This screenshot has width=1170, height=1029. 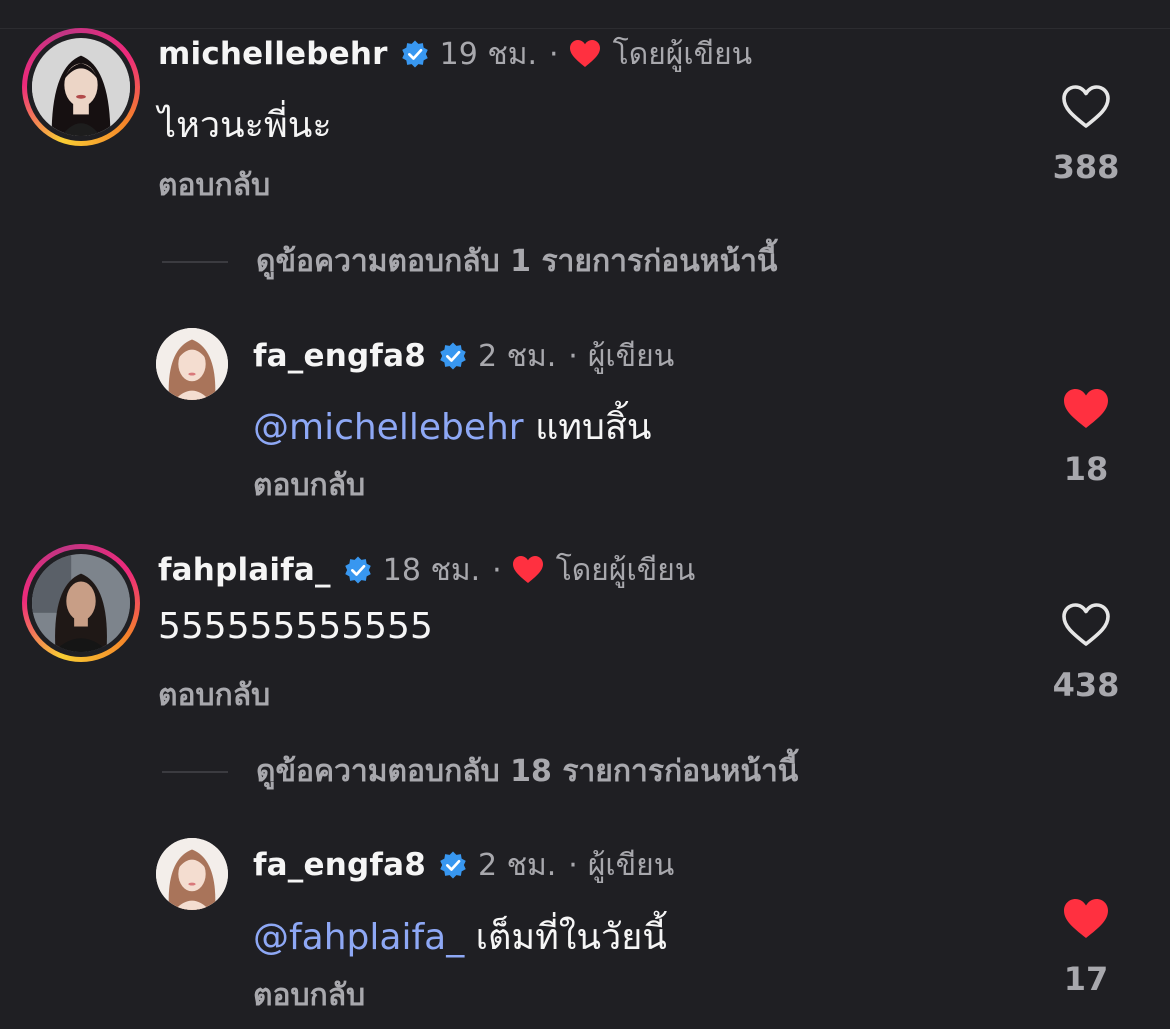 I want to click on reply-message: เต็มที่ในวัยนี้, so click(x=571, y=937).